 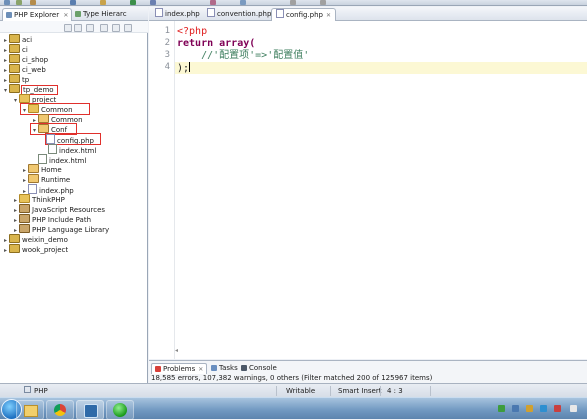 What do you see at coordinates (62, 159) in the screenshot?
I see `tree-item-common-index-html: index.html` at bounding box center [62, 159].